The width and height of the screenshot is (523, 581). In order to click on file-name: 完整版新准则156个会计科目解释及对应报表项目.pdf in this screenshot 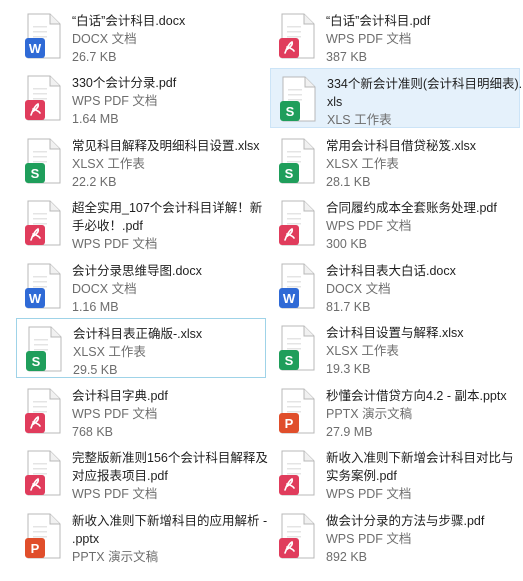, I will do `click(170, 467)`.